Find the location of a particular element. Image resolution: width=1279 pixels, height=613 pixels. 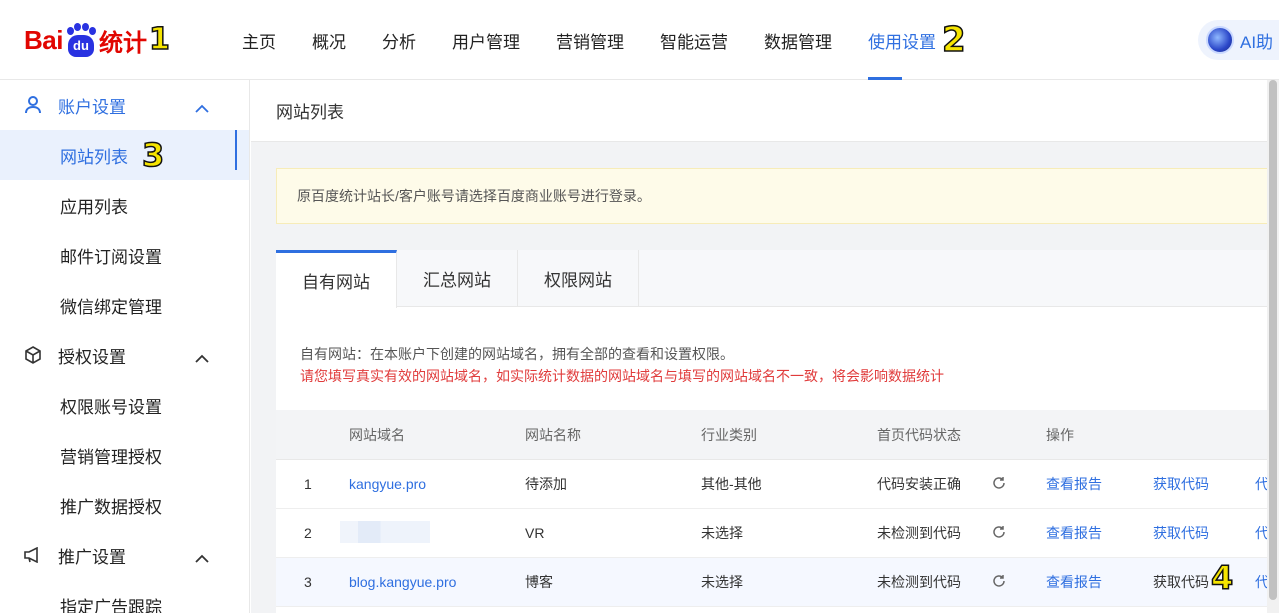

nav-item-data-management: 数据管理 is located at coordinates (798, 40).